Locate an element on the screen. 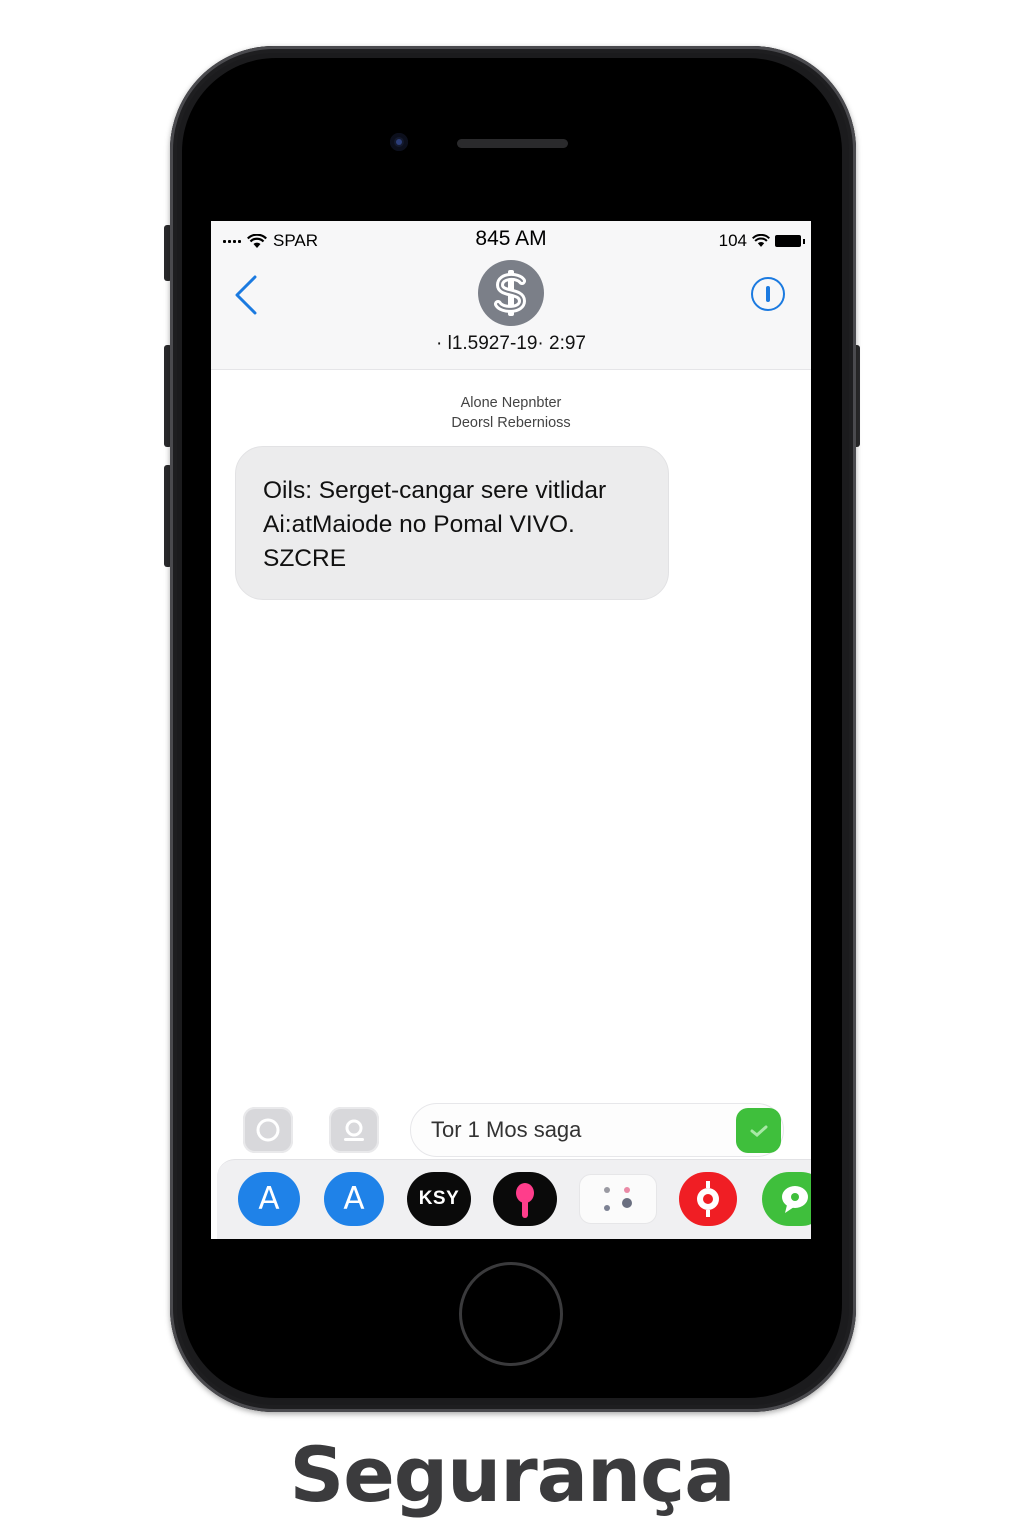 This screenshot has width=1024, height=1536. contact-avatar is located at coordinates (511, 293).